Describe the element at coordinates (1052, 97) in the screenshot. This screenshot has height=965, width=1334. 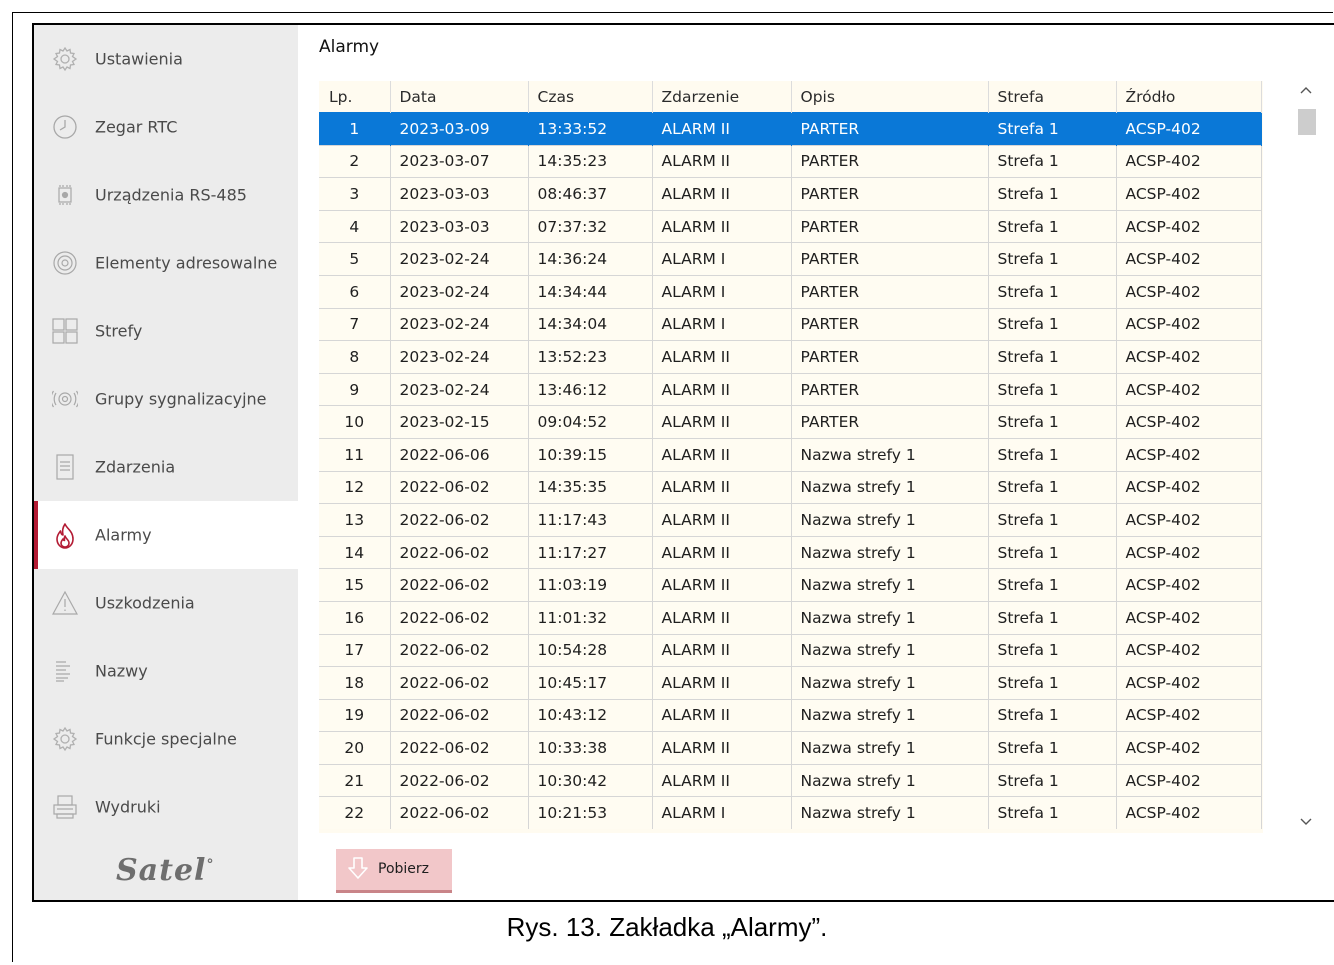
I see `column-header-strefa: Strefa` at that location.